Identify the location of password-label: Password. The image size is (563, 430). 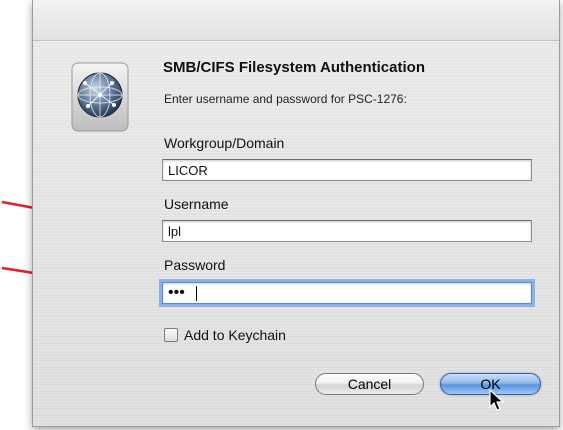
(195, 265).